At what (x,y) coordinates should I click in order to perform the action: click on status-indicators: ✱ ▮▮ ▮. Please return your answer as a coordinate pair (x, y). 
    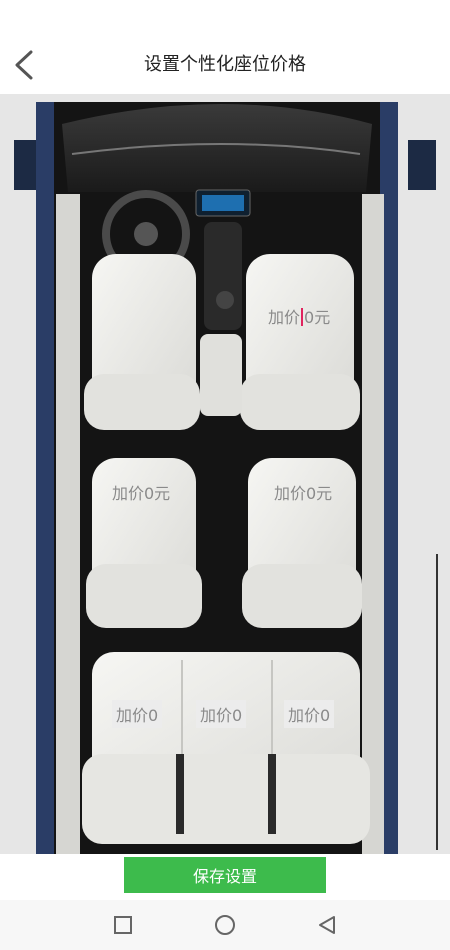
    Looking at the image, I should click on (418, 18).